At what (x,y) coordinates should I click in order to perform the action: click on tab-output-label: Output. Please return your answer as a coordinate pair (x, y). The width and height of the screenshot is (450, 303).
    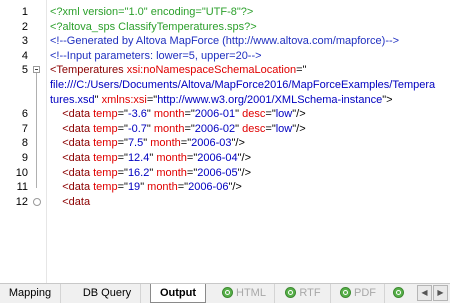
    Looking at the image, I should click on (178, 293).